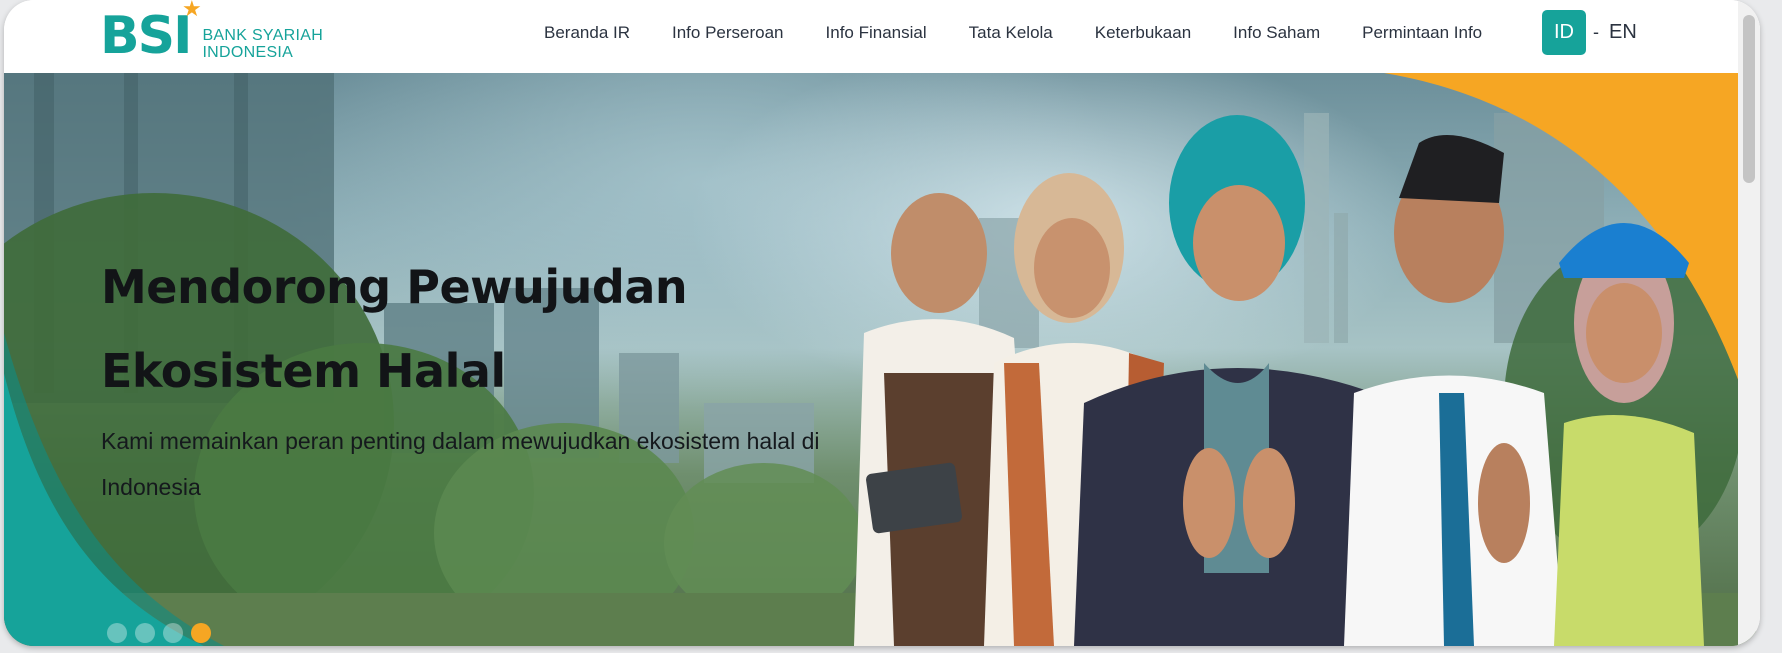  What do you see at coordinates (192, 10) in the screenshot?
I see `star-icon: ★` at bounding box center [192, 10].